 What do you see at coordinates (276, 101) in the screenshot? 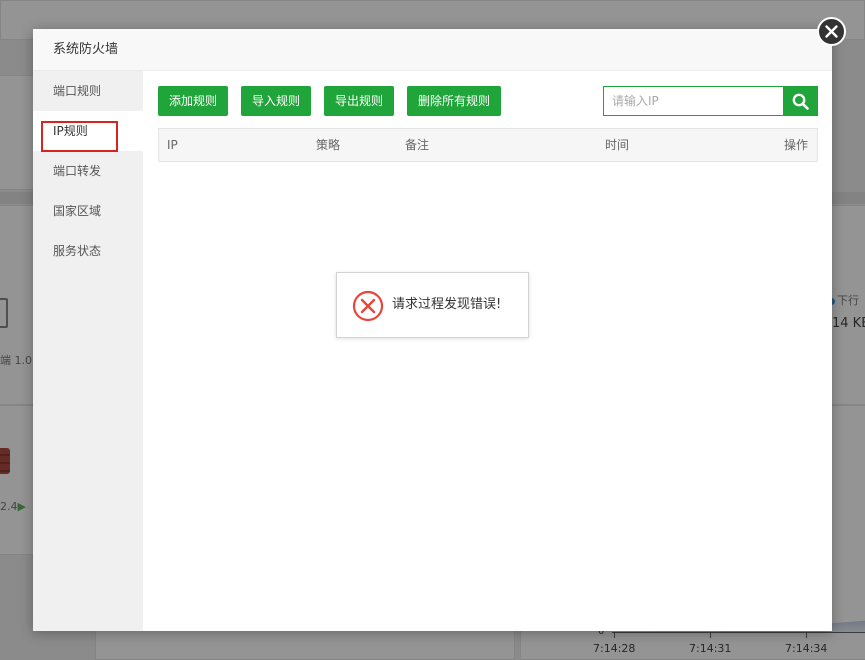
I see `import-rules-button: 导入规则` at bounding box center [276, 101].